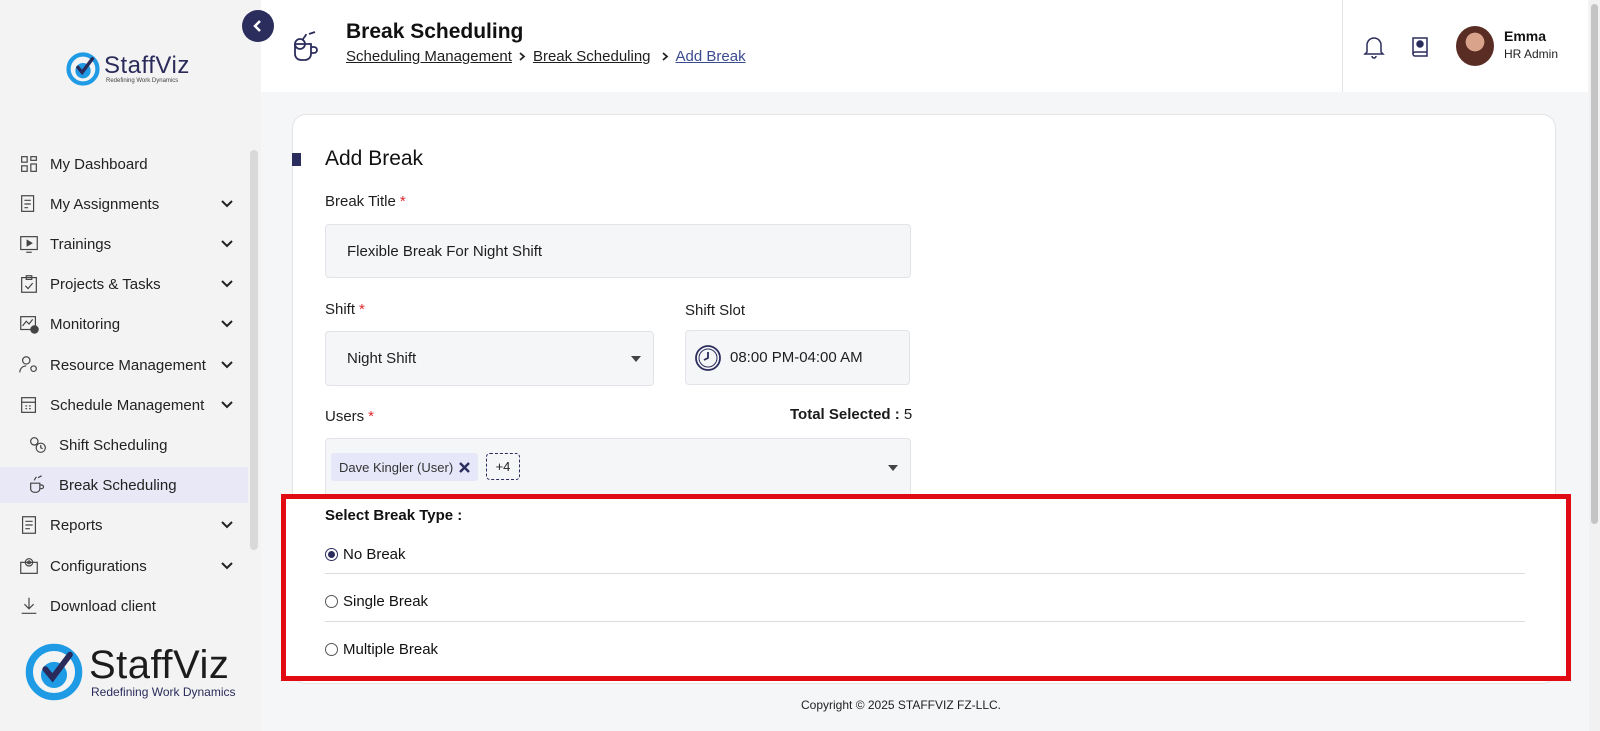 The height and width of the screenshot is (731, 1600). I want to click on page-scrollbar, so click(1594, 365).